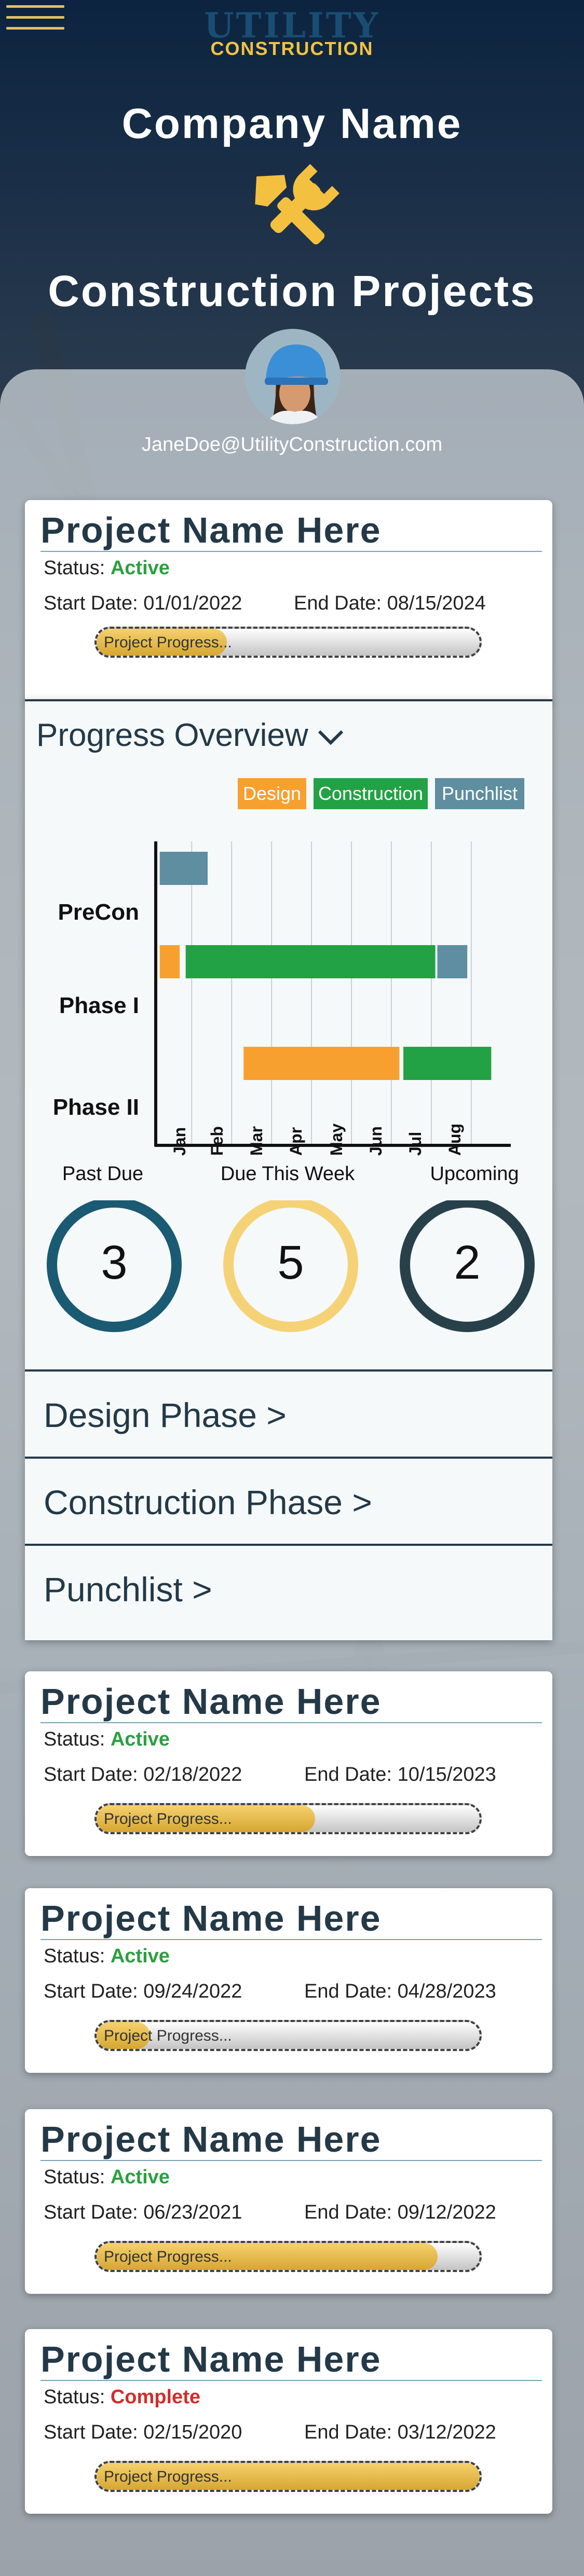 Image resolution: width=584 pixels, height=2576 pixels. I want to click on bar-punchlist-phase-i, so click(452, 961).